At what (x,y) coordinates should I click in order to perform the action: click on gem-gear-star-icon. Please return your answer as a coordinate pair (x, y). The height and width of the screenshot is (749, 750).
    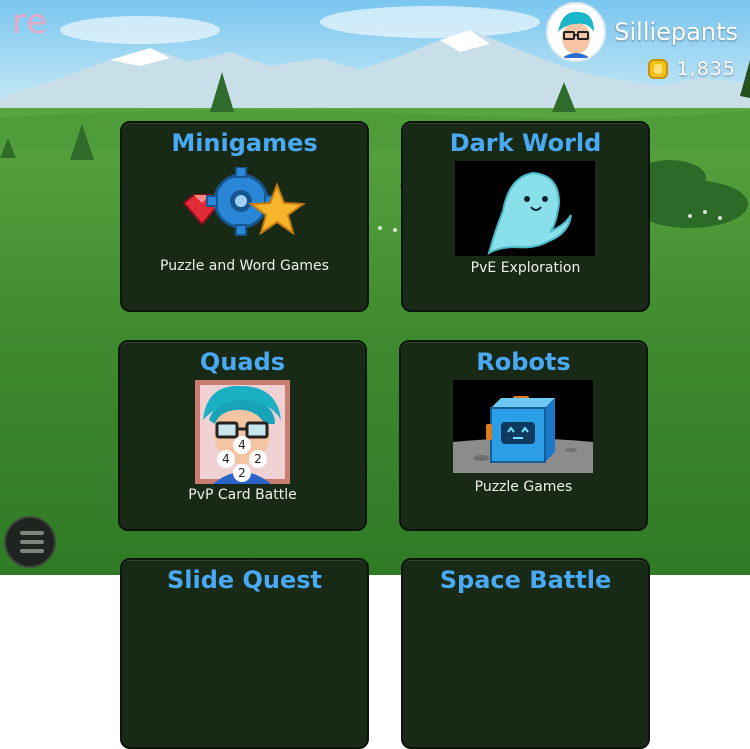
    Looking at the image, I should click on (244, 201).